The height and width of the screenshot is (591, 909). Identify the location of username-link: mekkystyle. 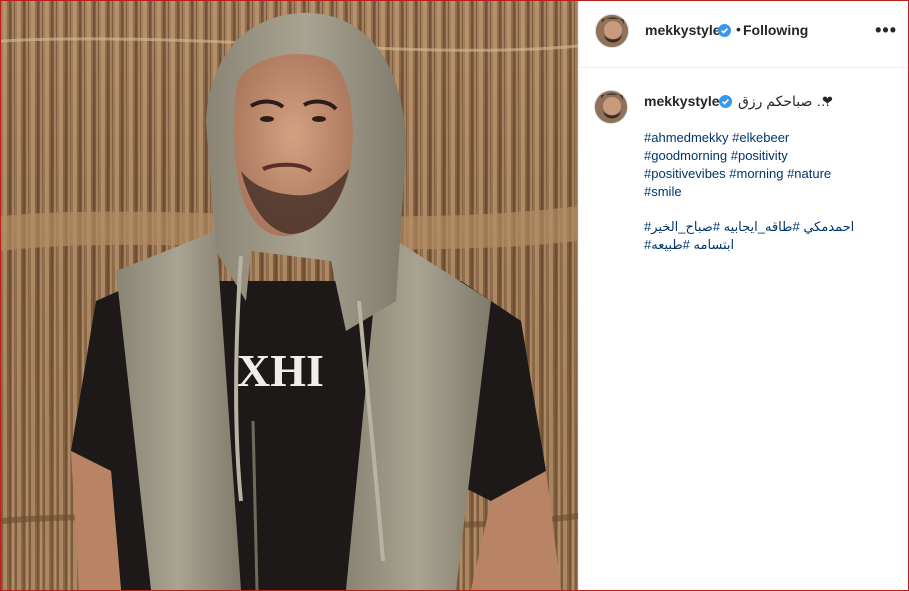
(683, 30).